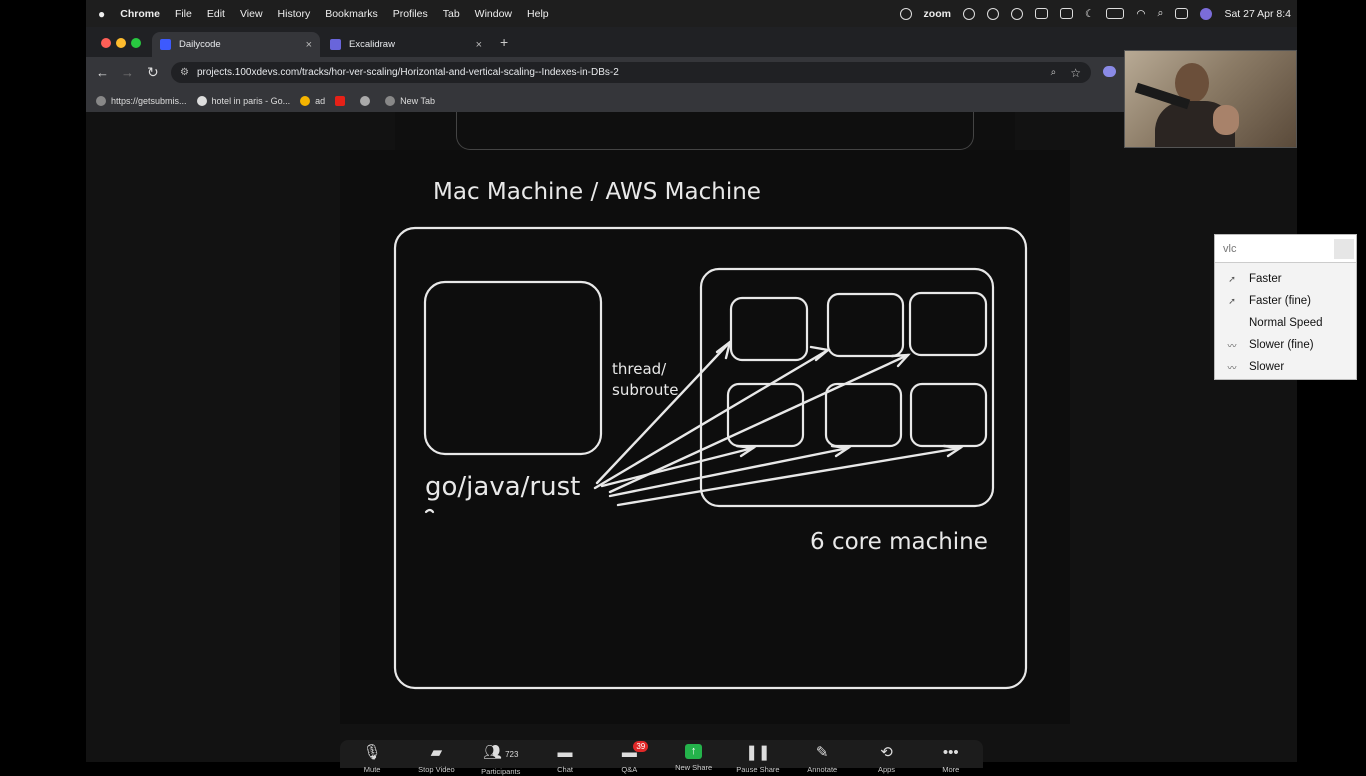 This screenshot has height=776, width=1366. I want to click on display-icon, so click(1066, 13).